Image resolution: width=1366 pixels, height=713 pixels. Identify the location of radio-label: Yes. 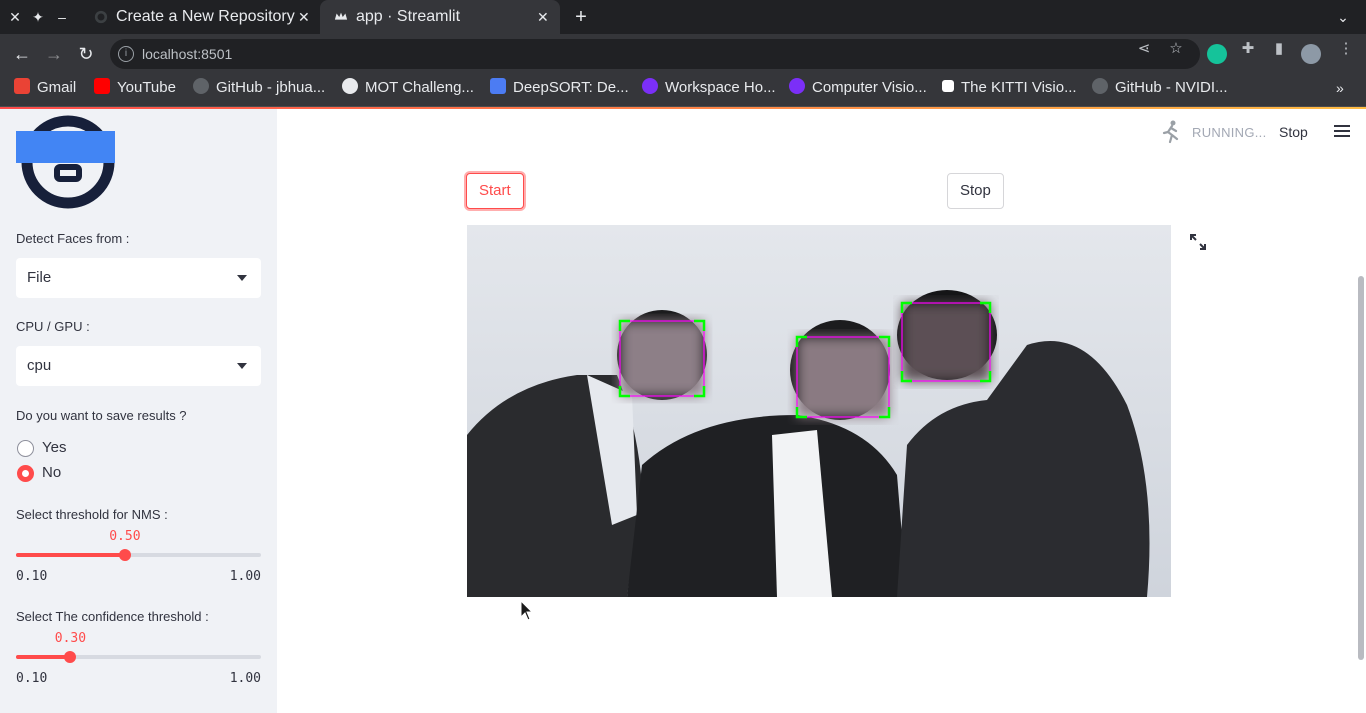
(54, 447).